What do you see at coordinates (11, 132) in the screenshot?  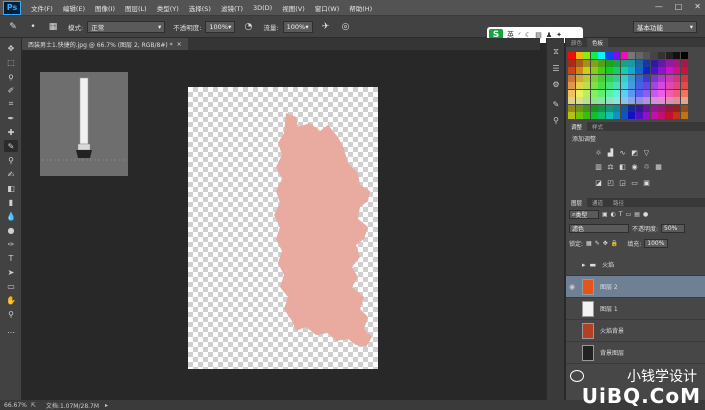 I see `healing-brush-tool-icon: ✚` at bounding box center [11, 132].